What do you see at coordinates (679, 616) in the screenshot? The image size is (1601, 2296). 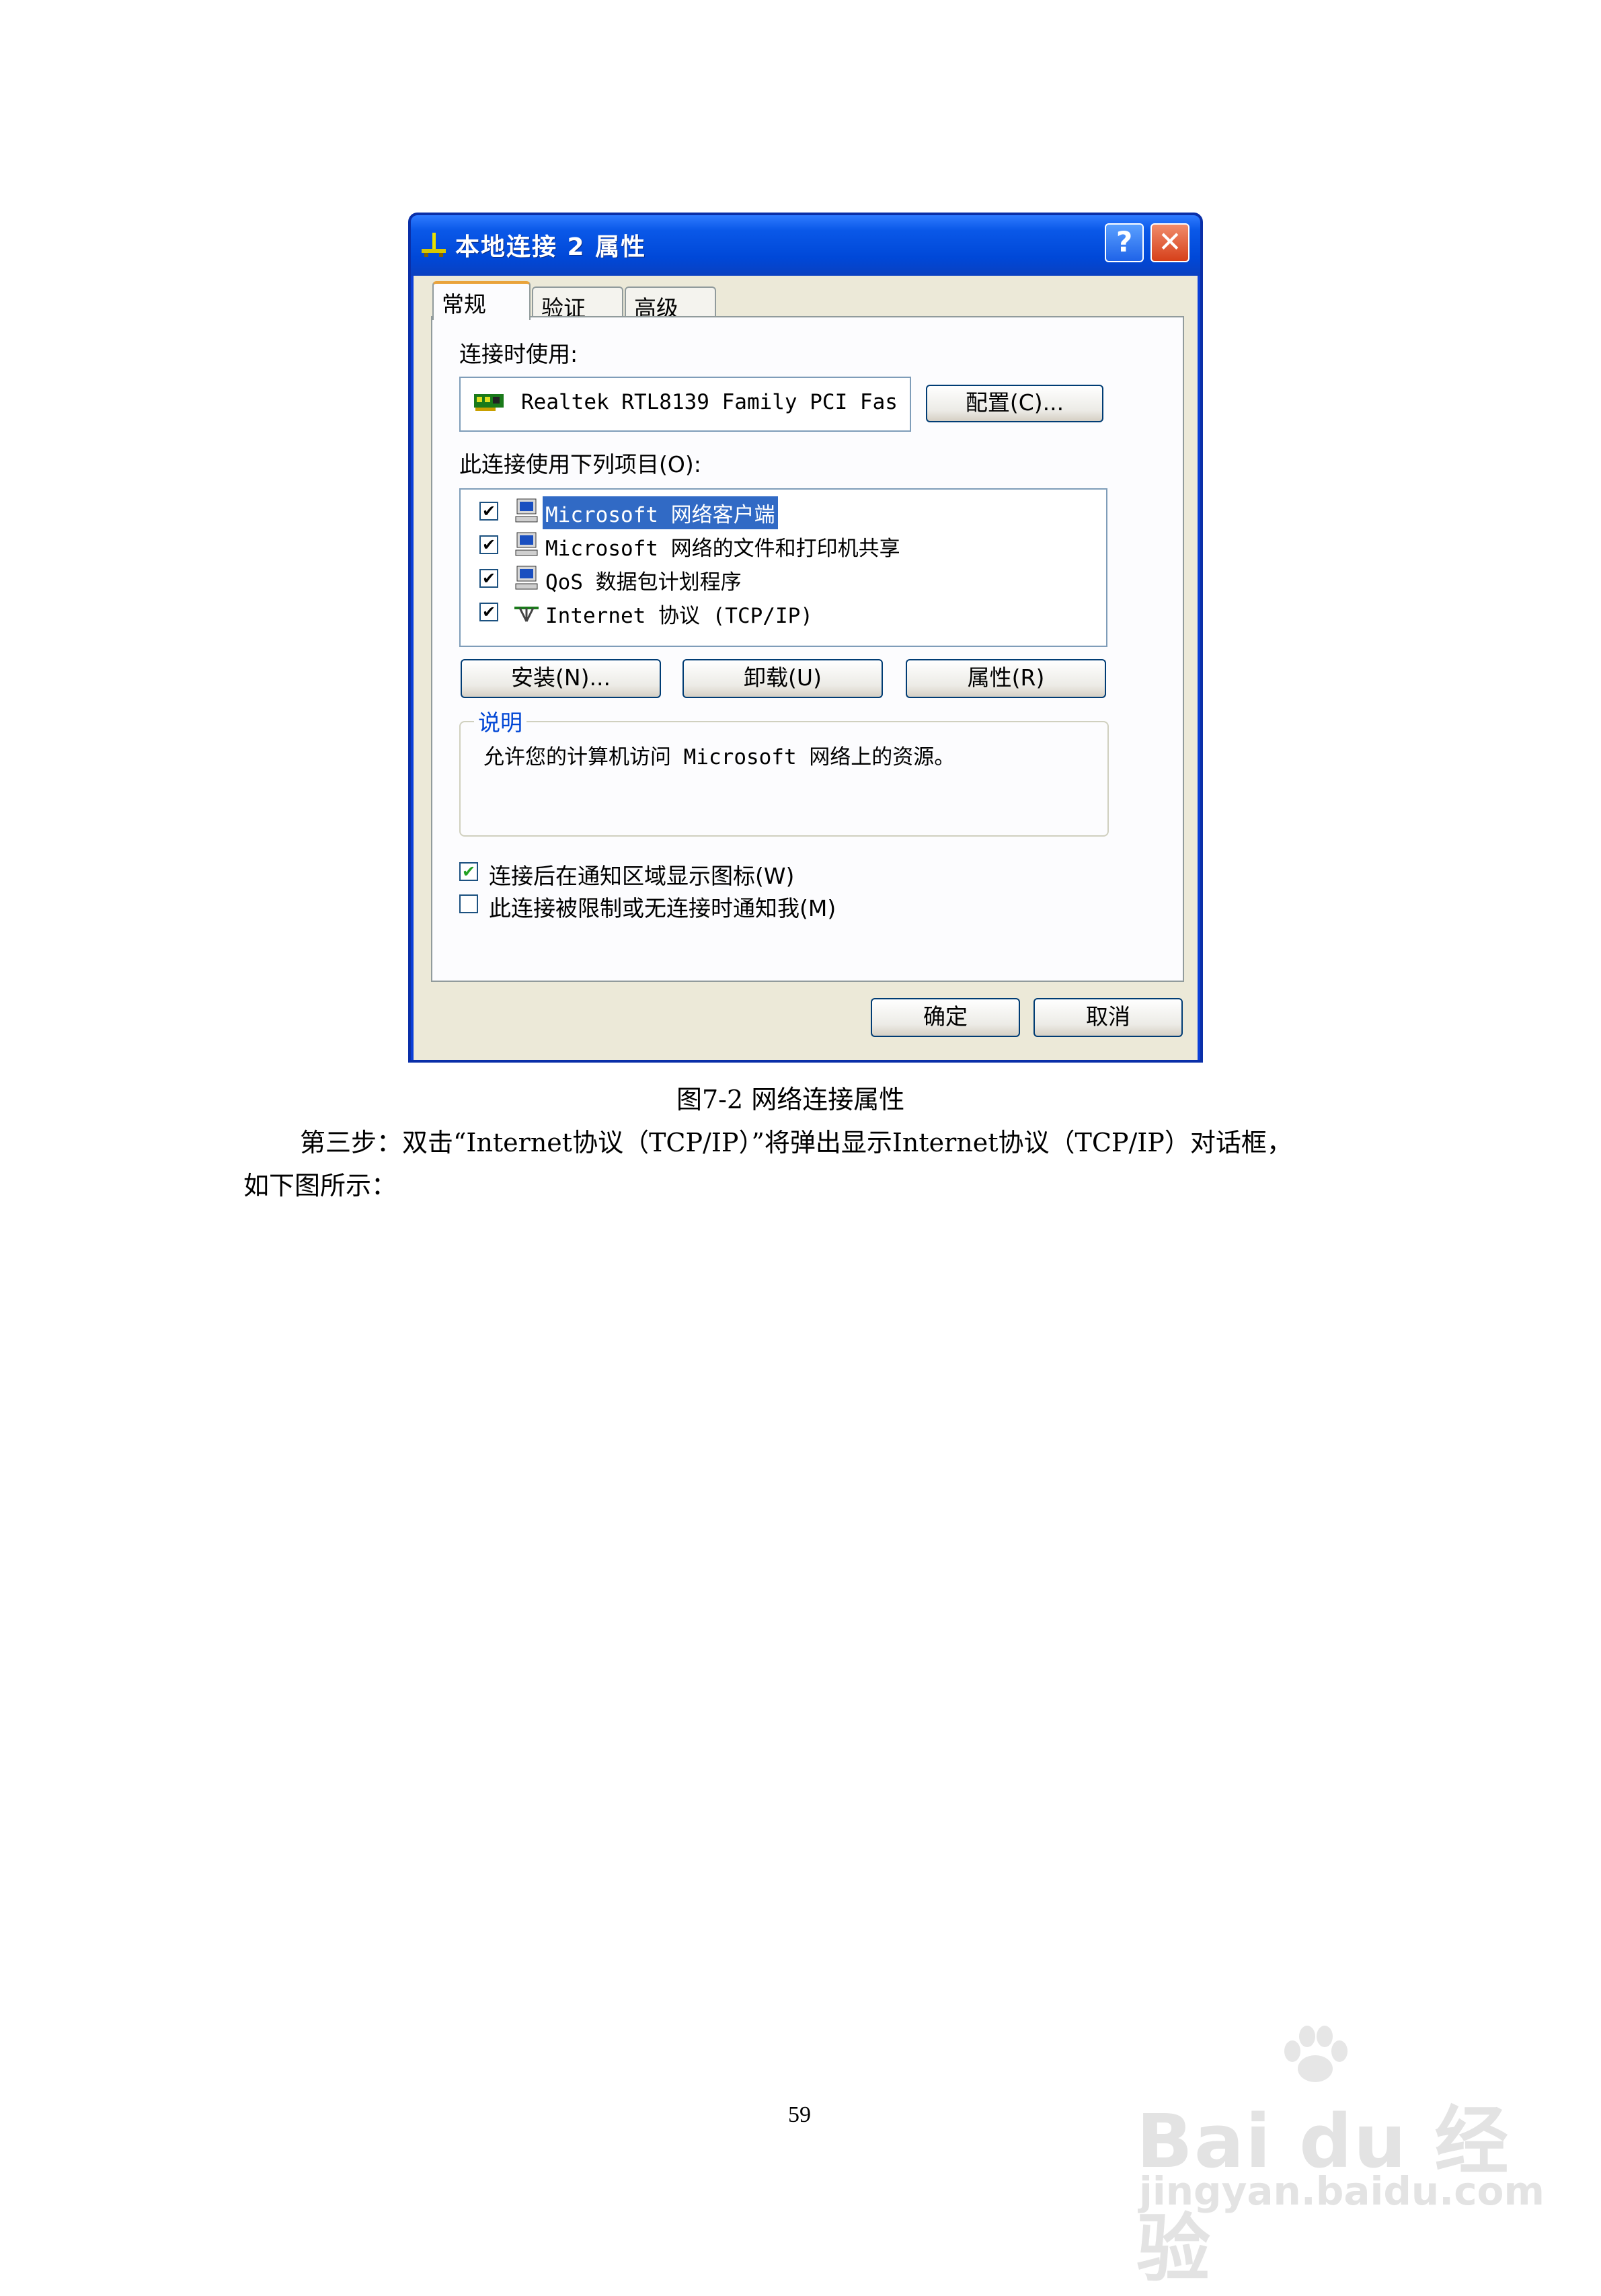 I see `item-label: Internet 协议 (TCP/IP)` at bounding box center [679, 616].